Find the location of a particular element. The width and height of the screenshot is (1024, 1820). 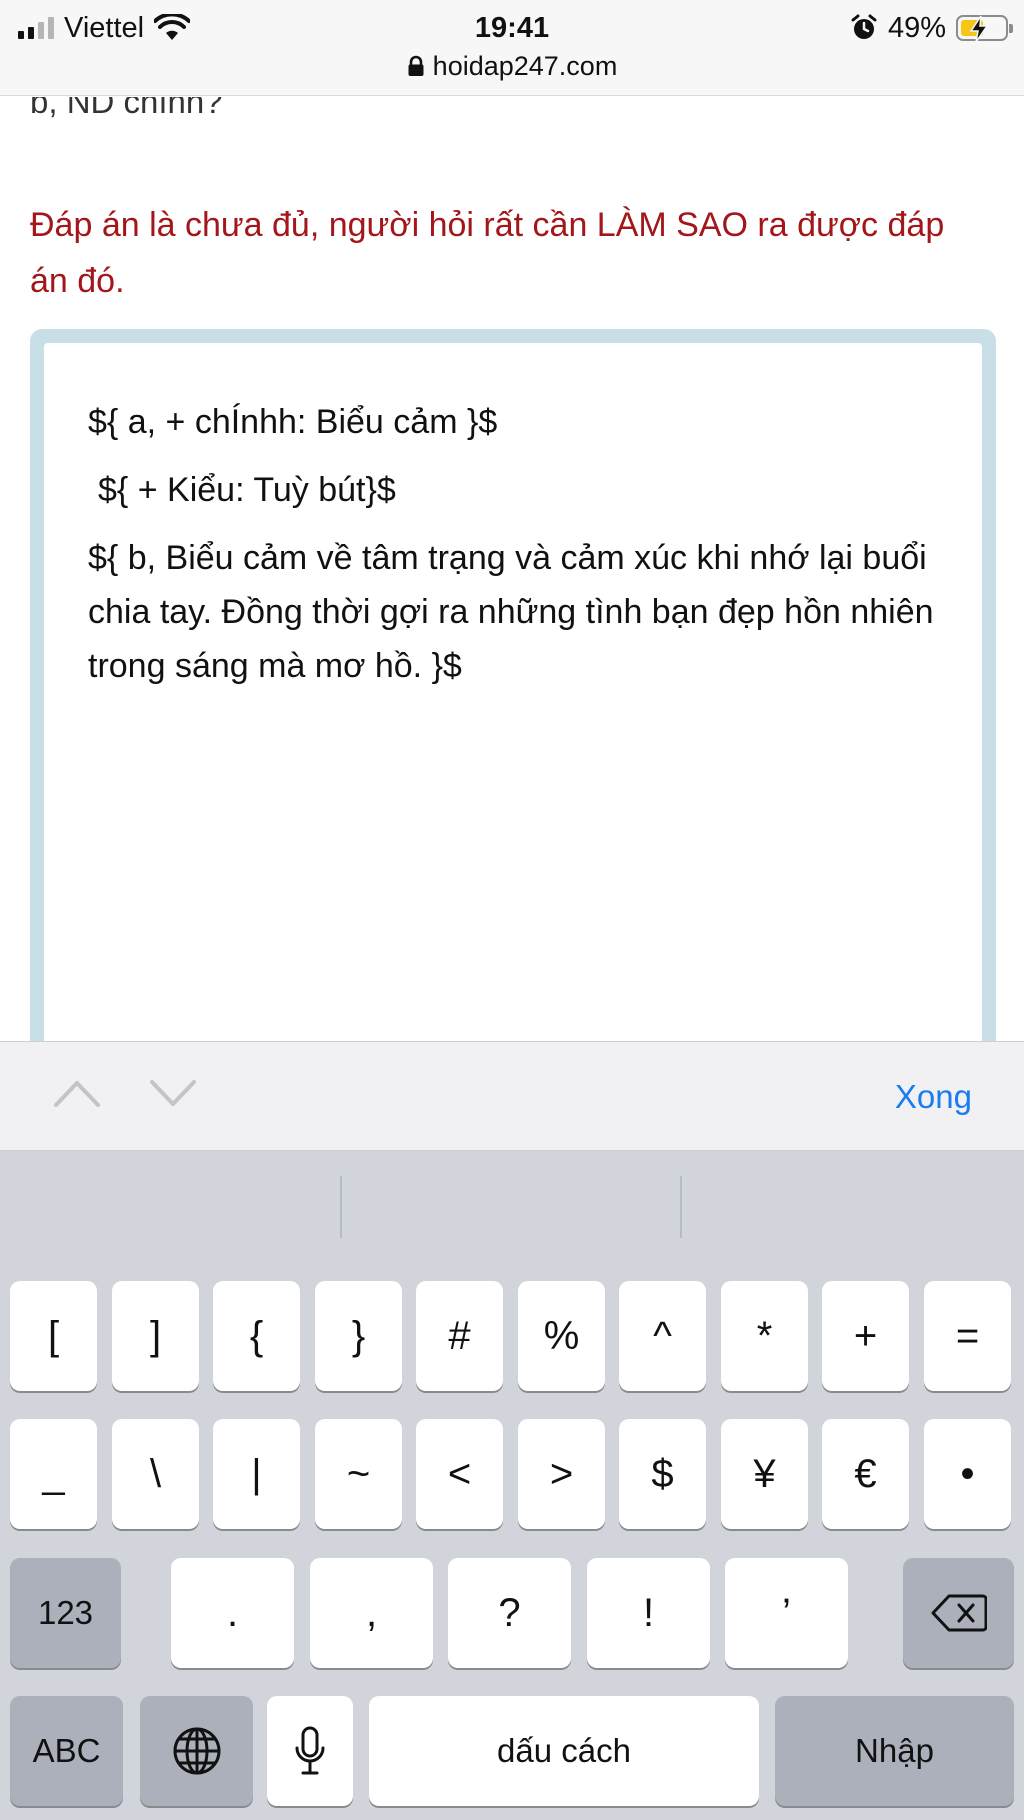

key: { is located at coordinates (256, 1336).